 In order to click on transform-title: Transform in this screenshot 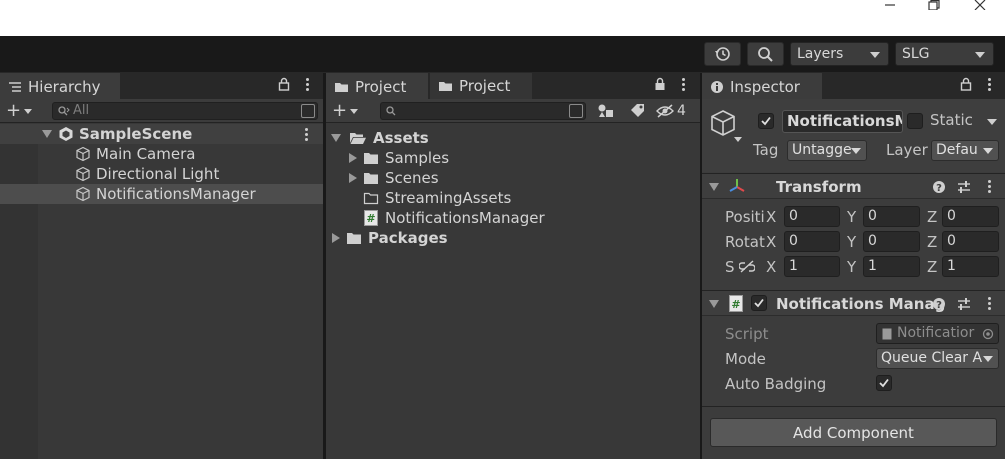, I will do `click(819, 187)`.